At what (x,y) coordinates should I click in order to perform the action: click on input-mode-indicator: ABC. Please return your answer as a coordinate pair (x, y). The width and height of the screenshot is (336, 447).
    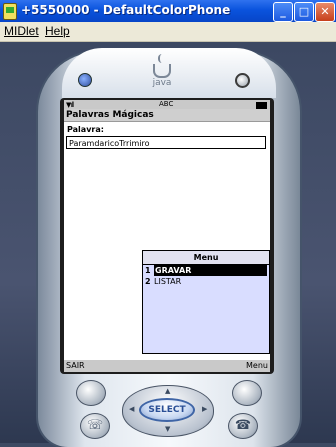
    Looking at the image, I should click on (166, 104).